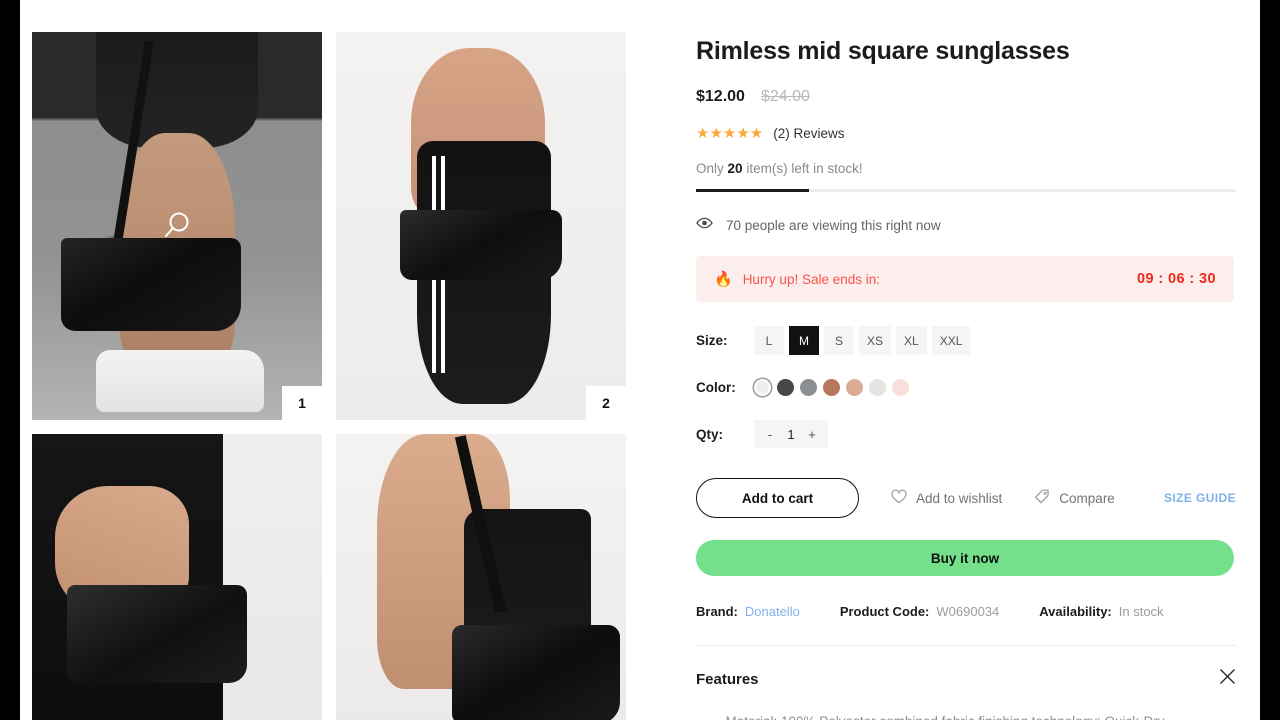 The image size is (1280, 720). Describe the element at coordinates (811, 279) in the screenshot. I see `countdown-label: Hurry up! Sale ends in:` at that location.